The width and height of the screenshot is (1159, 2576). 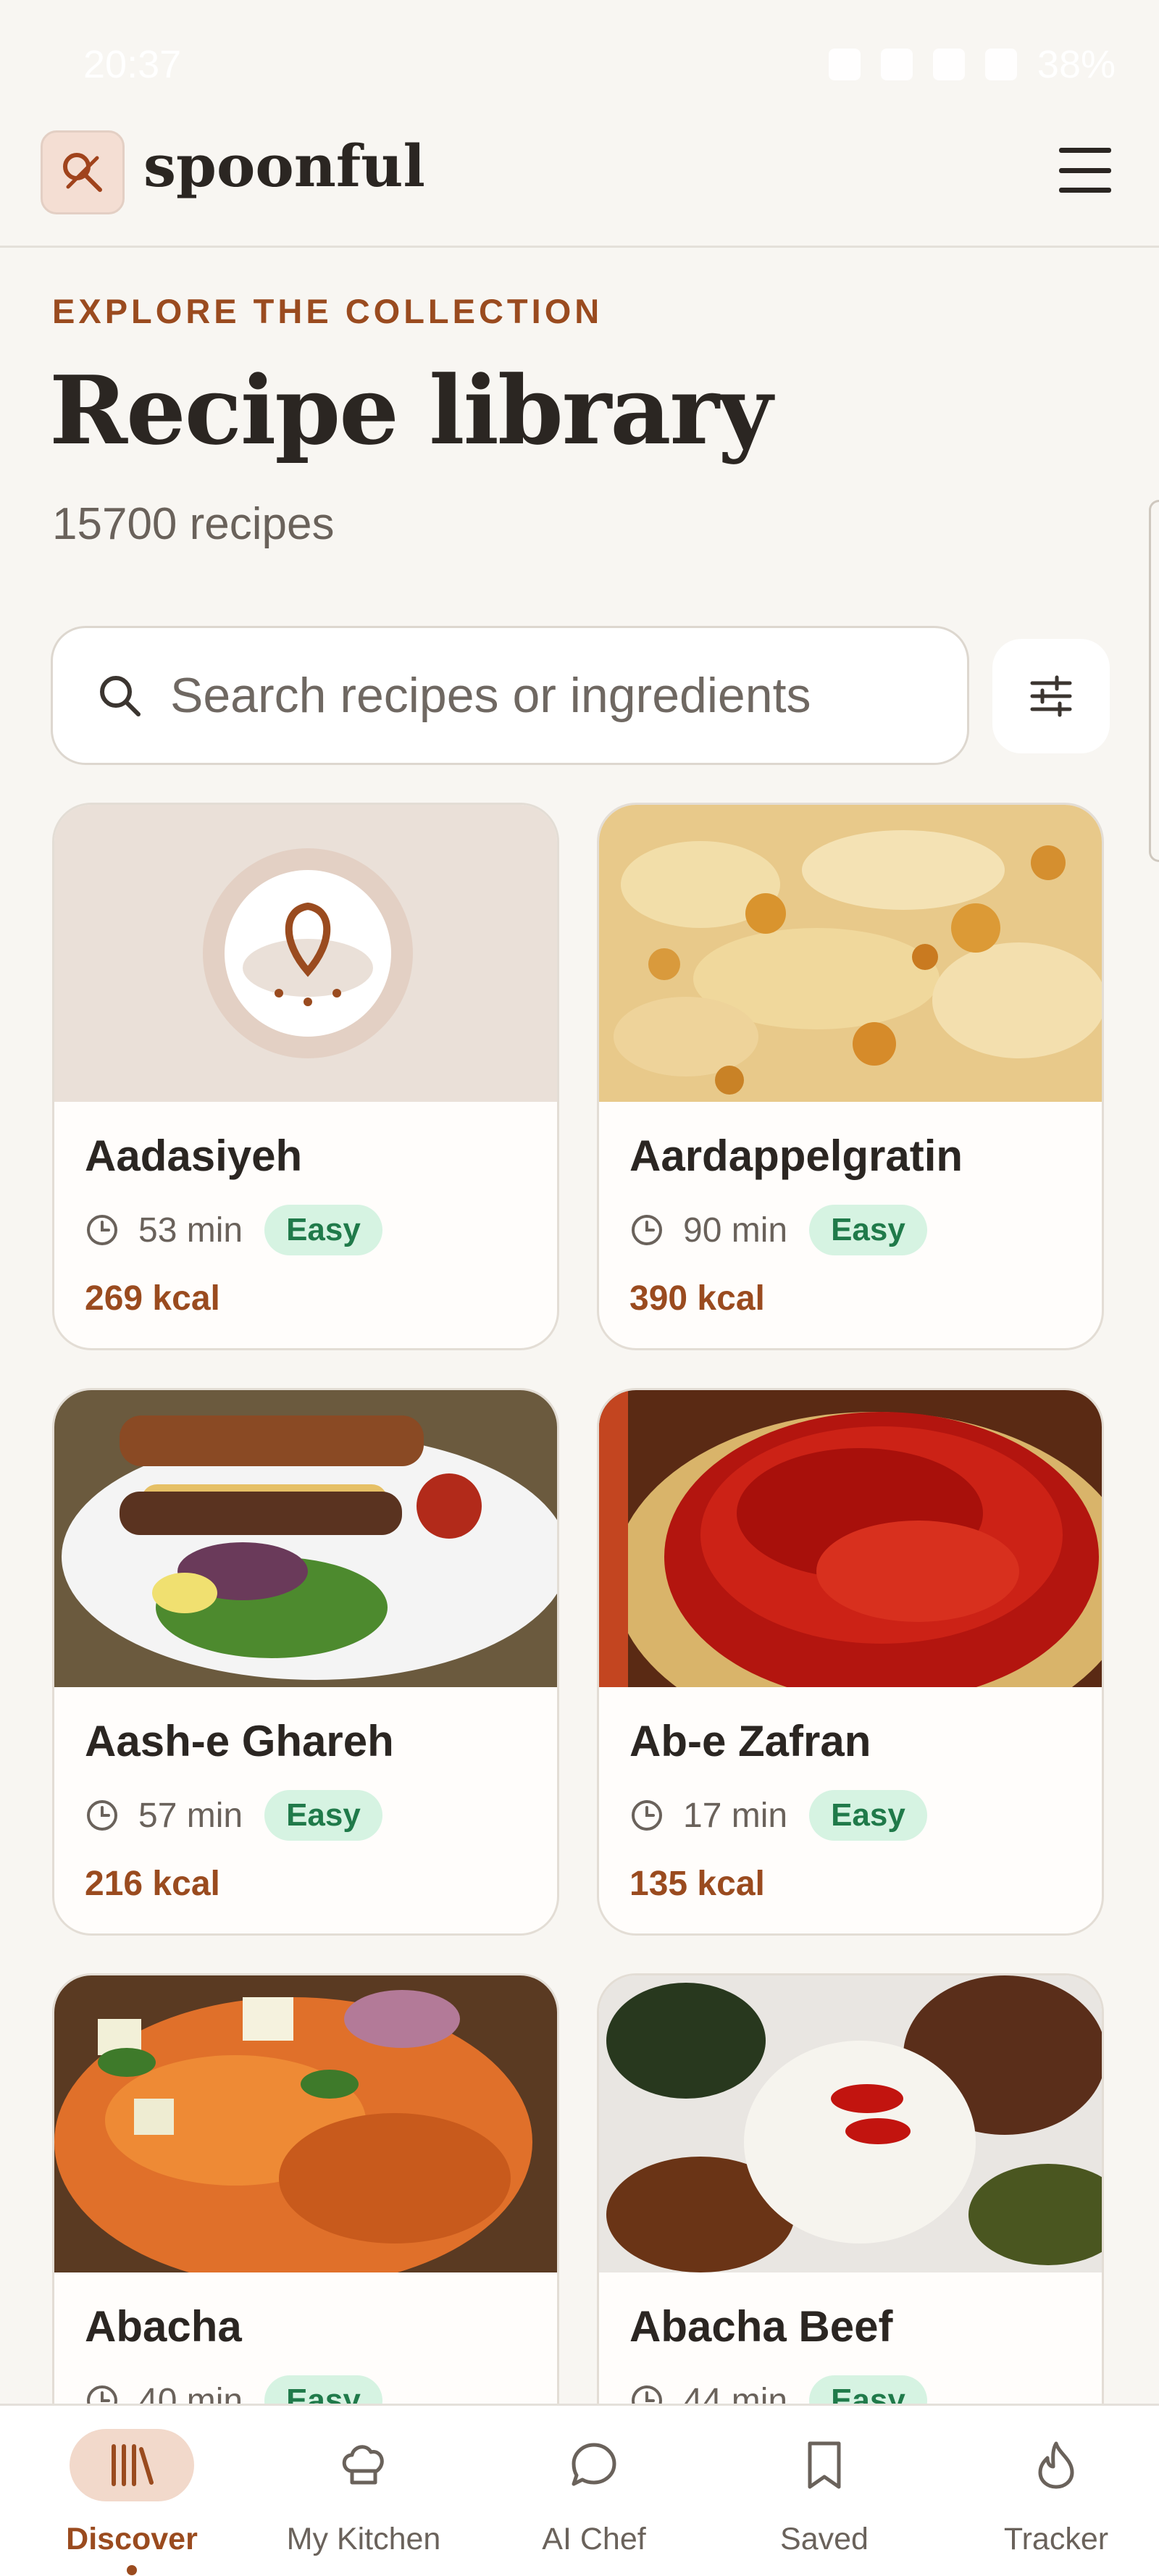 I want to click on recipe-meta: 53 min Easy, so click(x=233, y=1230).